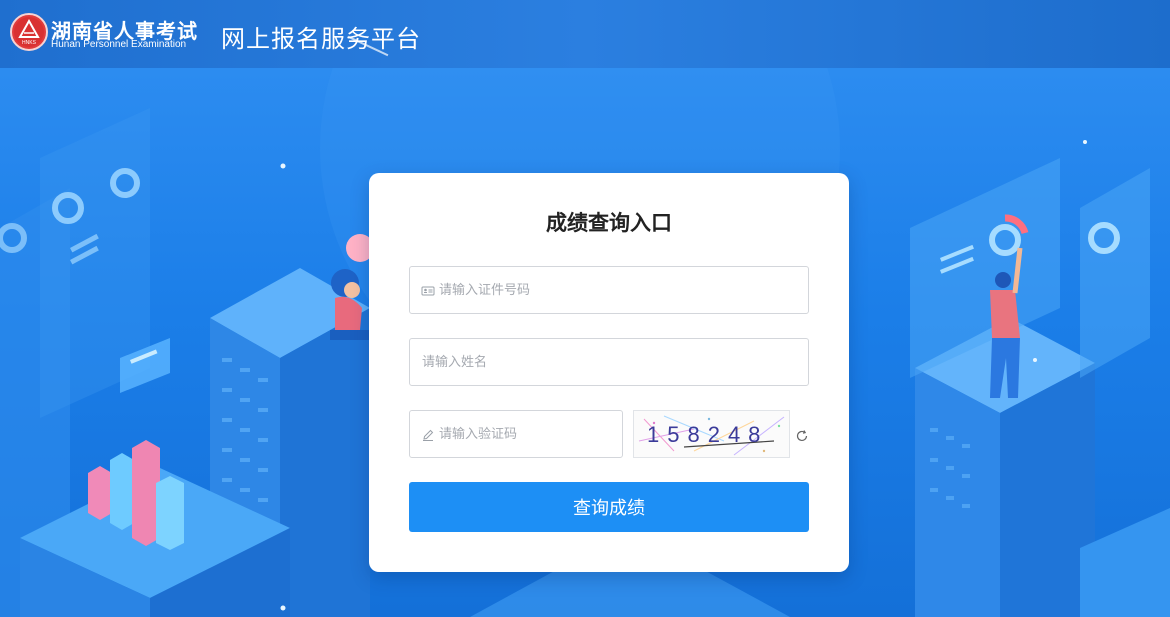 This screenshot has width=1170, height=617. What do you see at coordinates (428, 434) in the screenshot?
I see `pencil-icon` at bounding box center [428, 434].